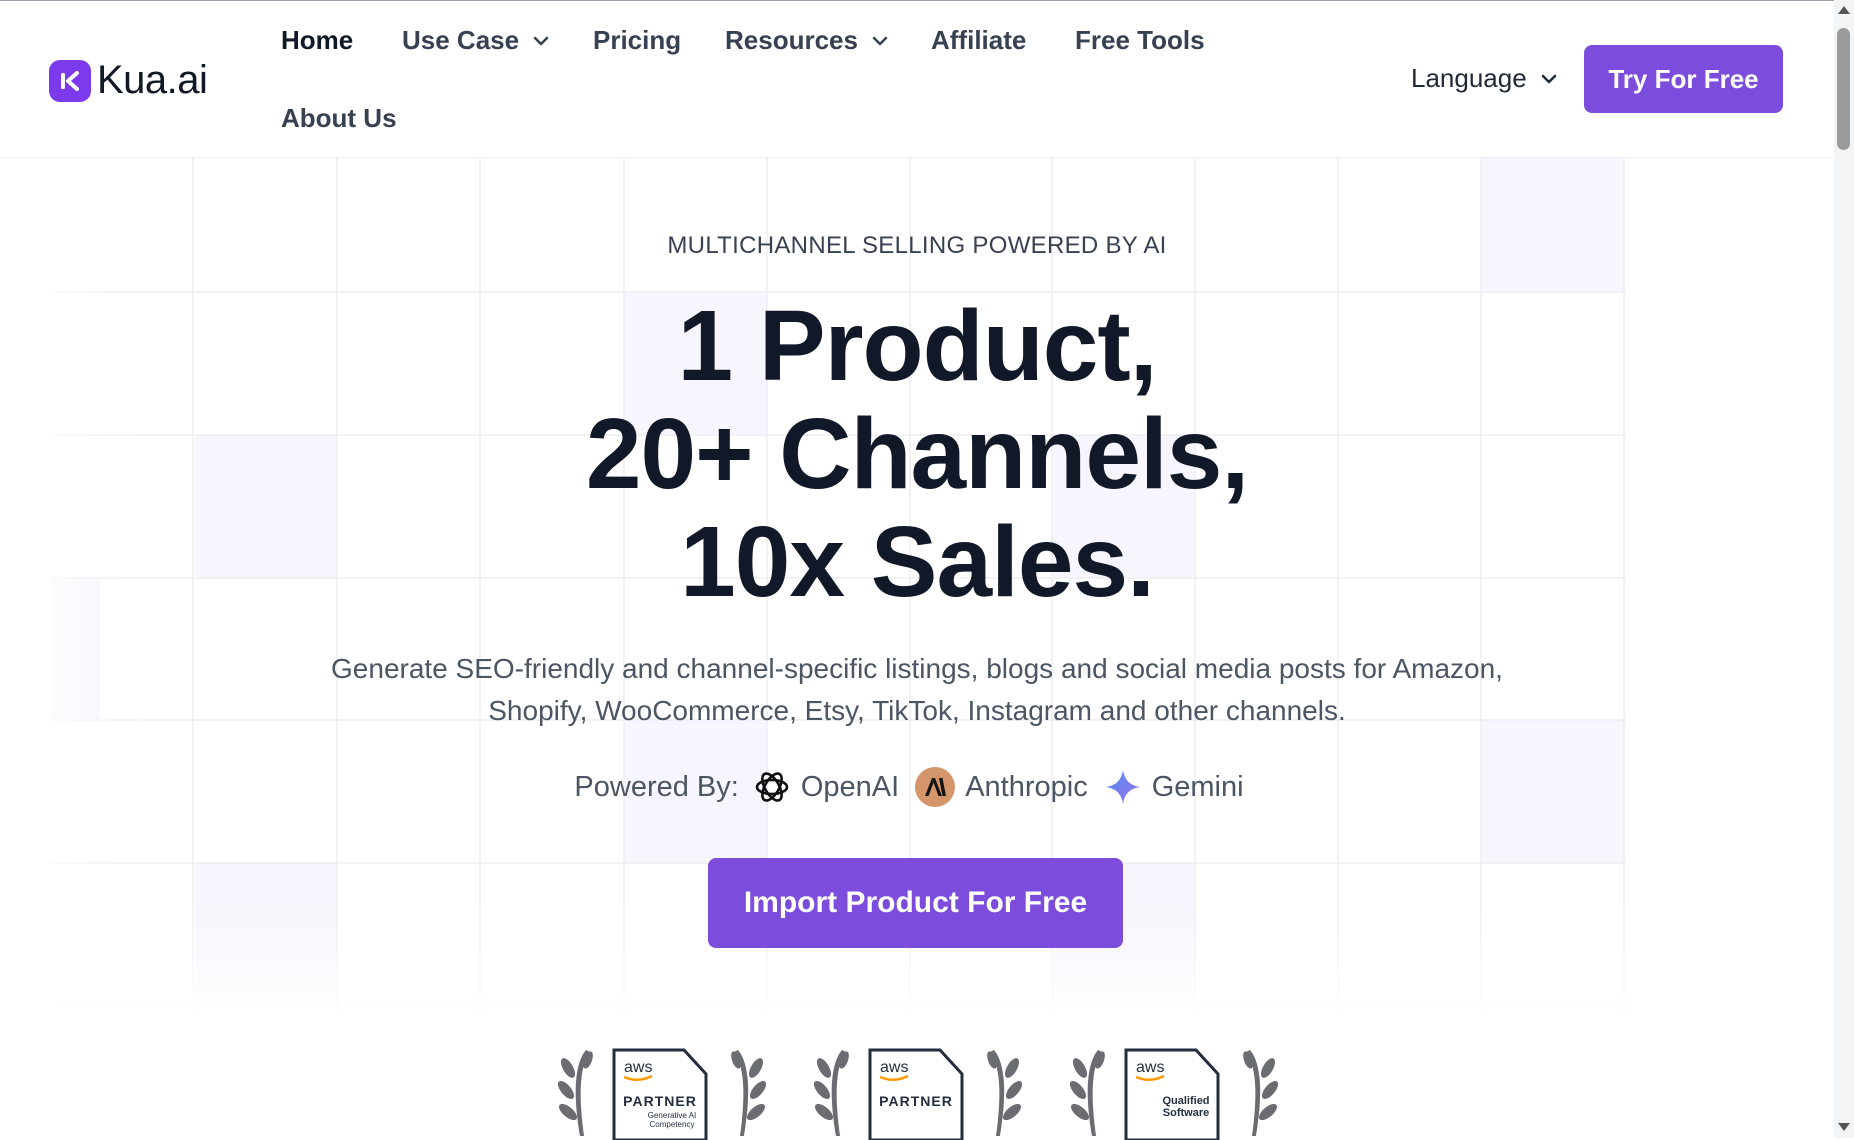 This screenshot has width=1854, height=1140. What do you see at coordinates (1683, 79) in the screenshot?
I see `try-for-free-button: Try For Free` at bounding box center [1683, 79].